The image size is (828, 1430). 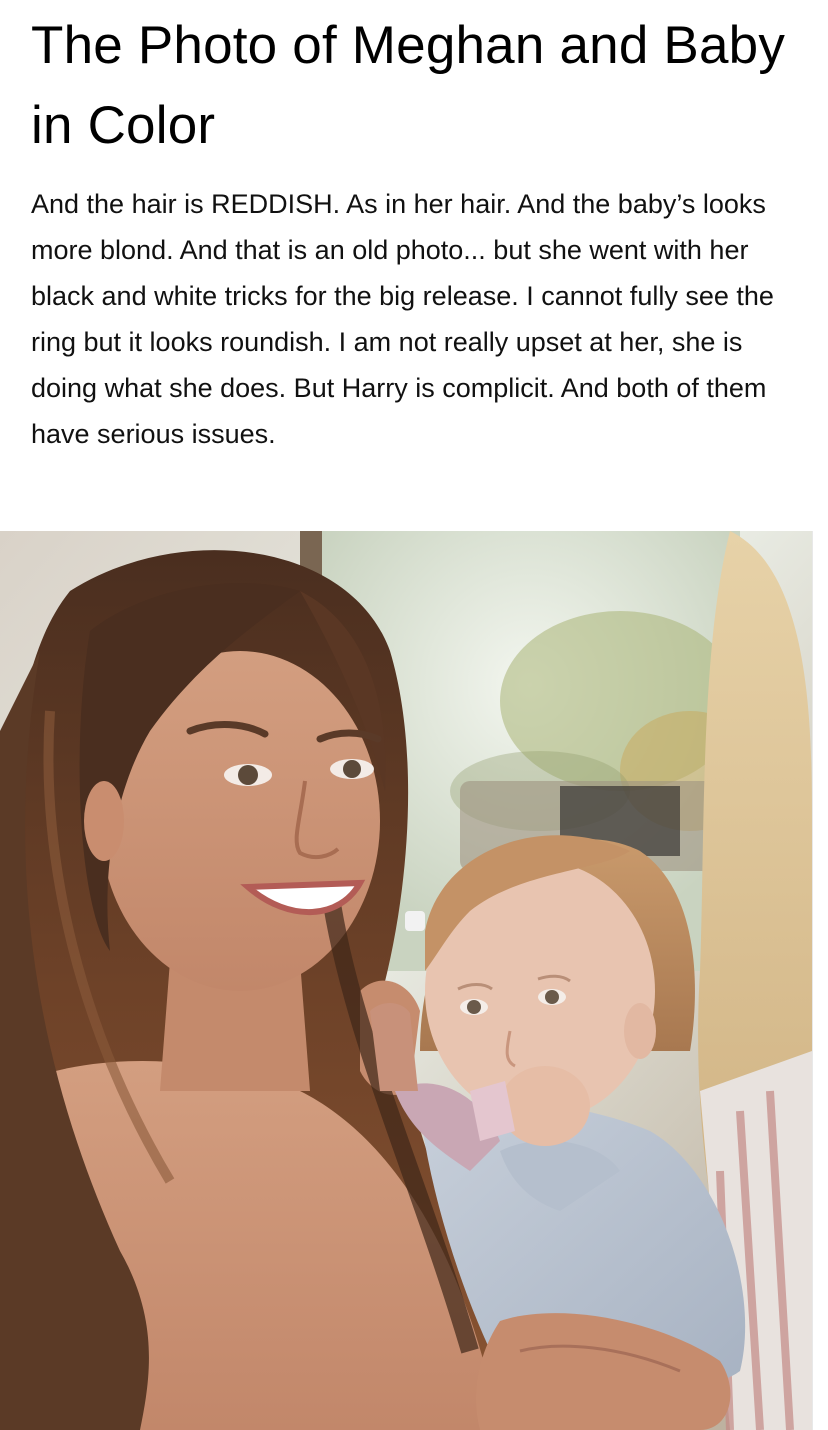 I want to click on right-margin, so click(x=820, y=980).